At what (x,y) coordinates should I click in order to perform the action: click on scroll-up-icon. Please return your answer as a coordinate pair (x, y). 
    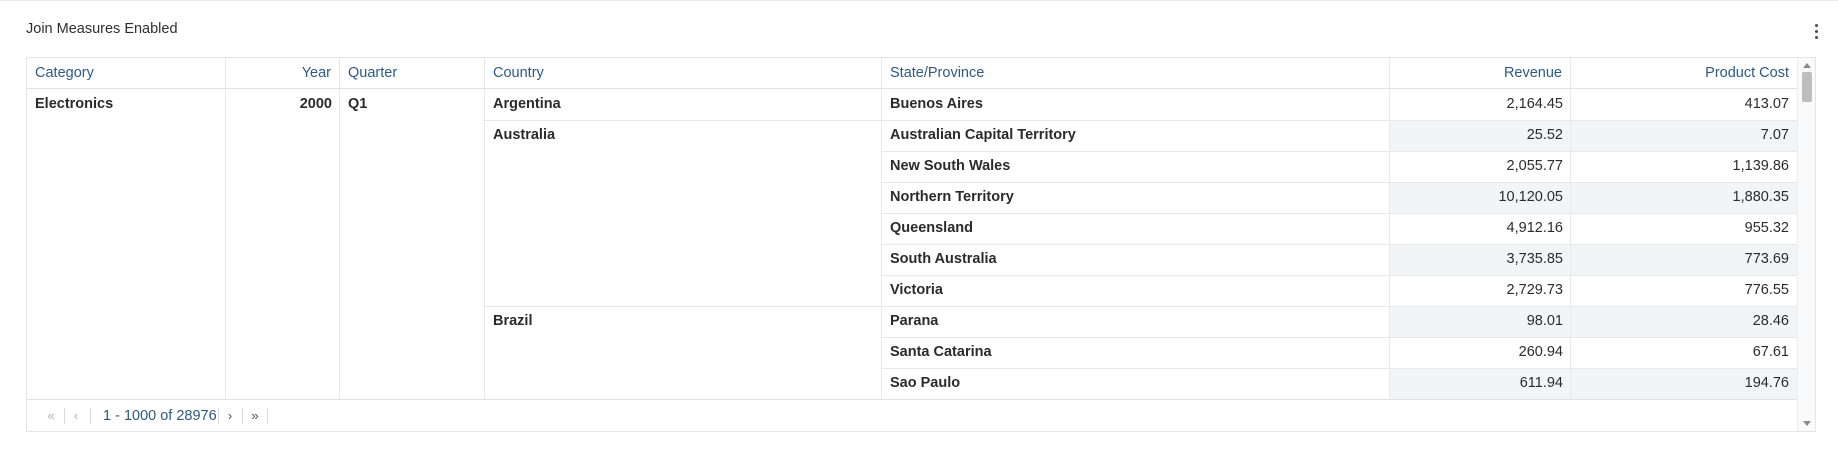
    Looking at the image, I should click on (1807, 65).